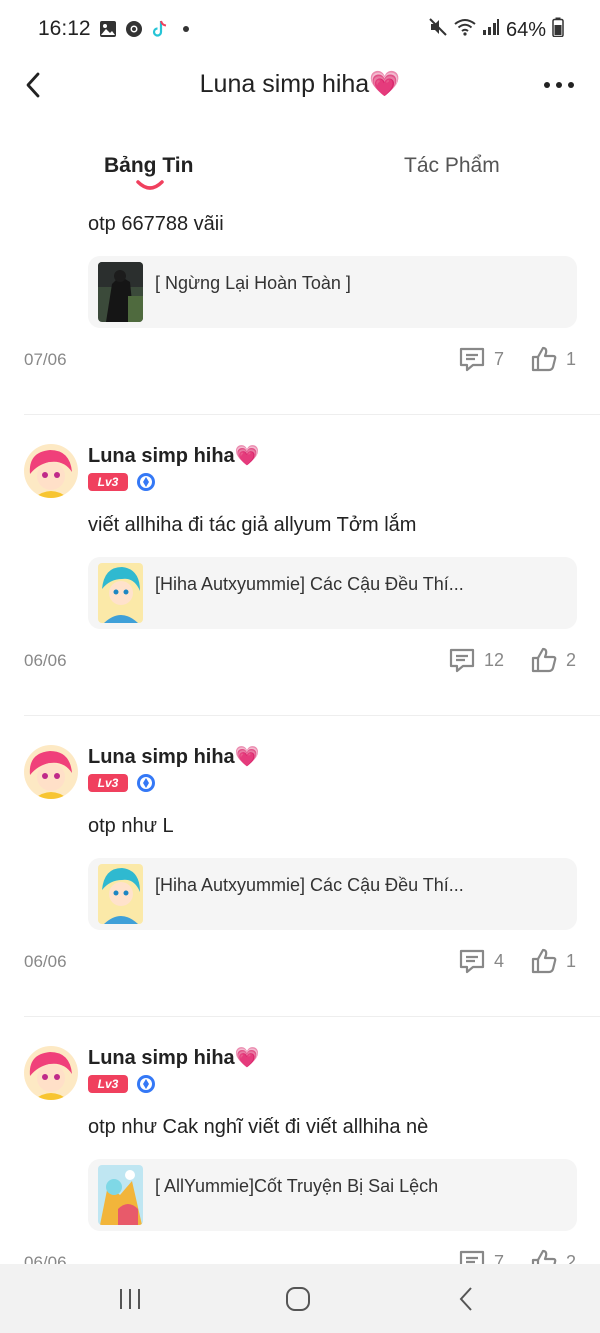  I want to click on status-time: 16:12, so click(64, 28).